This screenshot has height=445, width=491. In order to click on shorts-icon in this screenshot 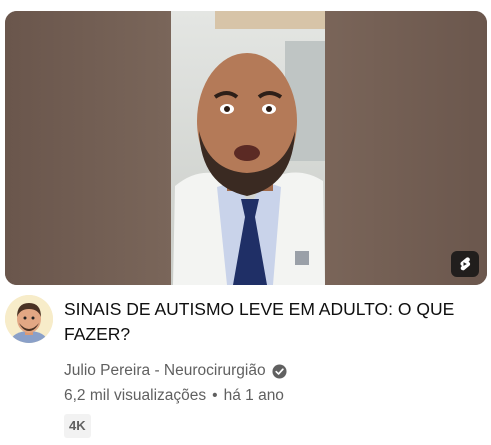, I will do `click(465, 264)`.